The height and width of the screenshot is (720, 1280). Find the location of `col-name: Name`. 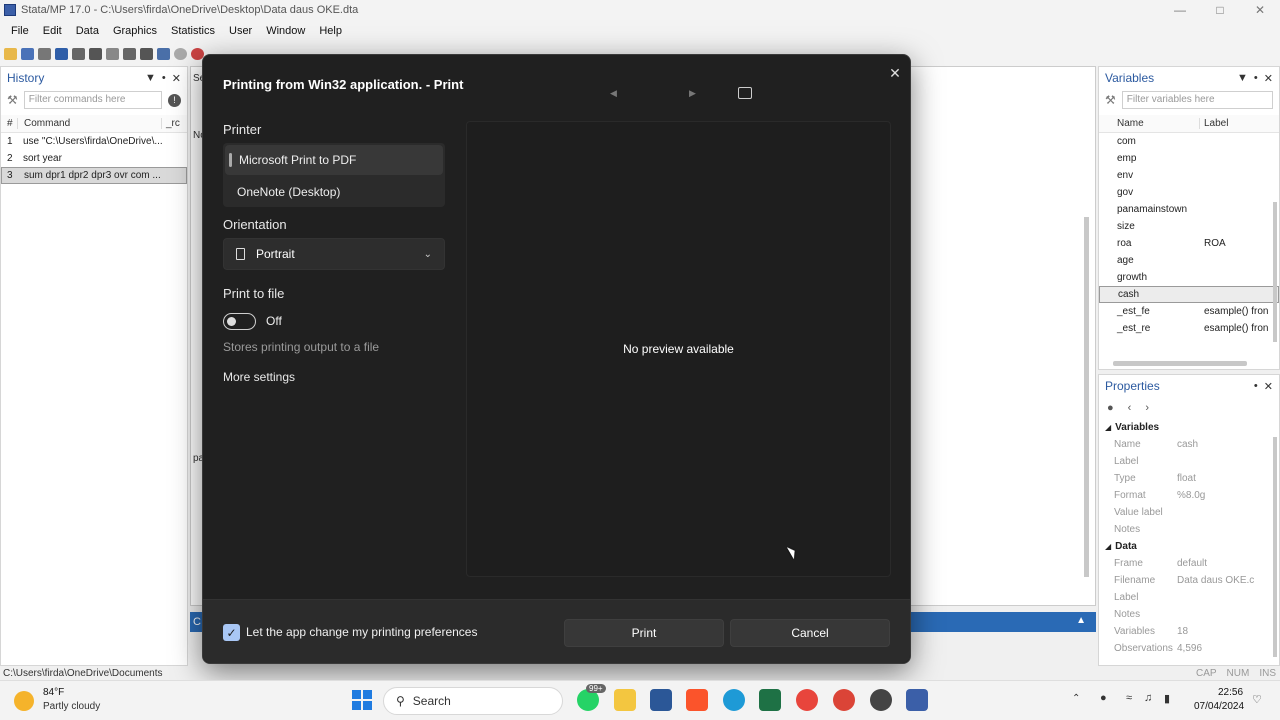

col-name: Name is located at coordinates (1149, 123).